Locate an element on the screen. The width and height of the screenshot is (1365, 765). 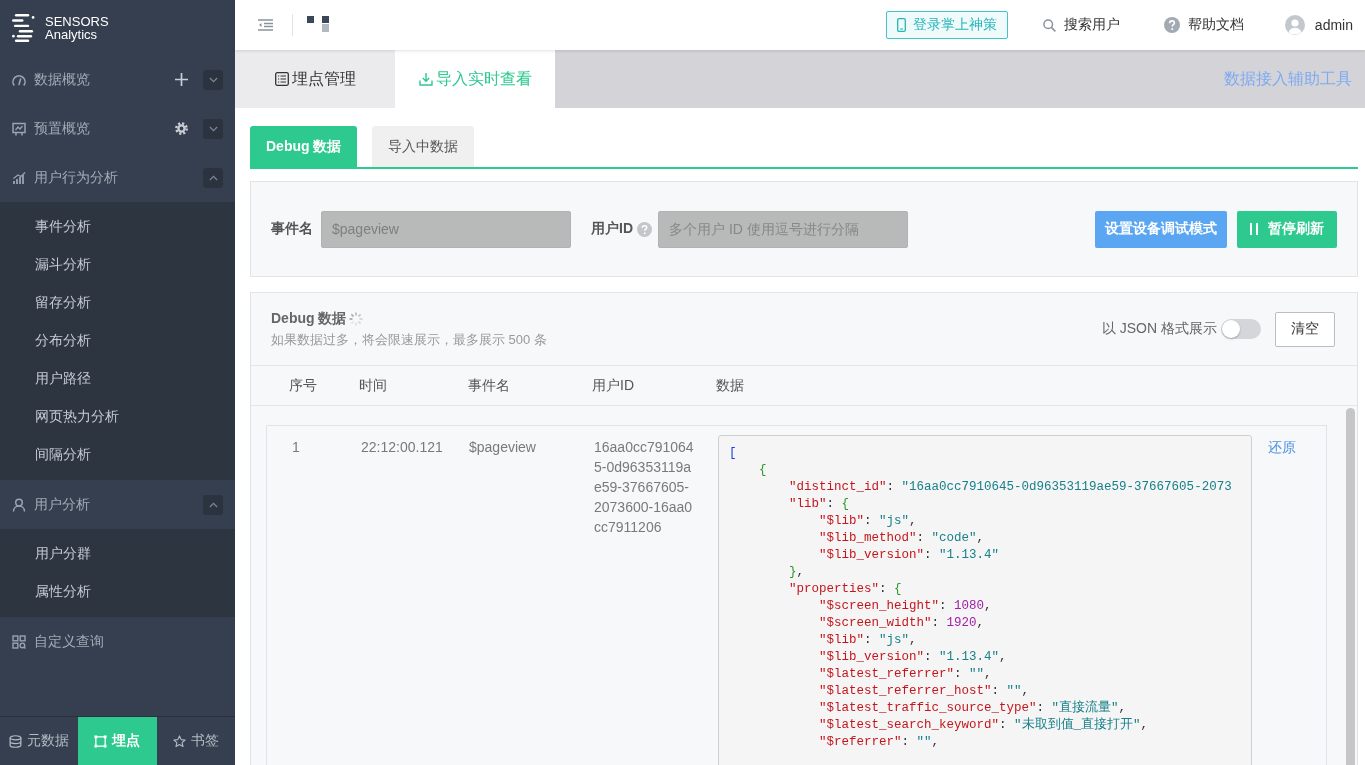
field-label: 事件名 is located at coordinates (292, 229).